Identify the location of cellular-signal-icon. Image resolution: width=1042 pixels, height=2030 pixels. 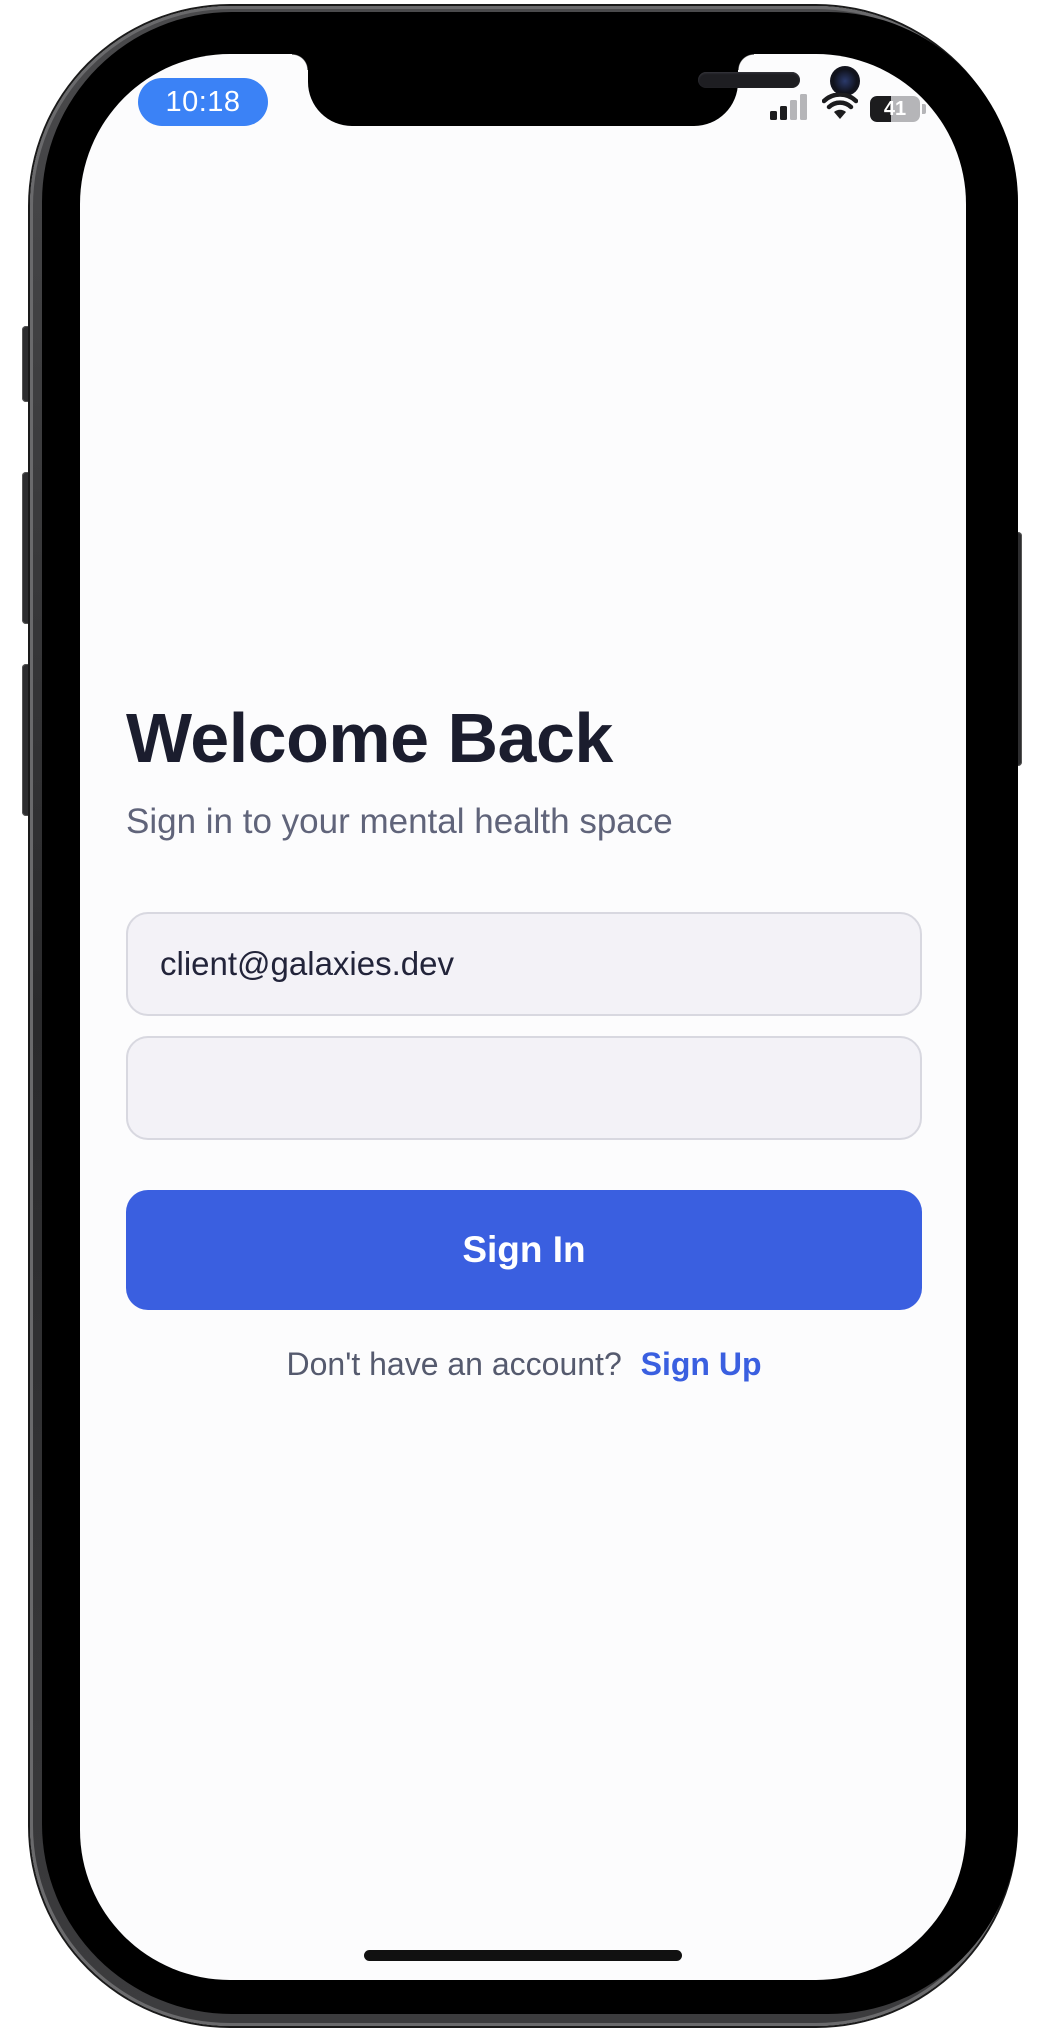
(790, 109).